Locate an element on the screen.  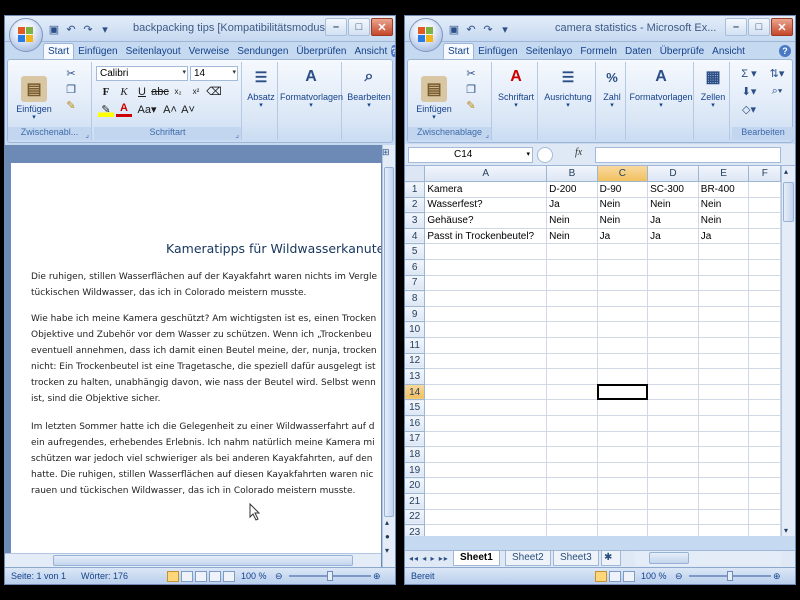
editing-button: ⌕ Bearbeiten ▾ is located at coordinates (369, 87).